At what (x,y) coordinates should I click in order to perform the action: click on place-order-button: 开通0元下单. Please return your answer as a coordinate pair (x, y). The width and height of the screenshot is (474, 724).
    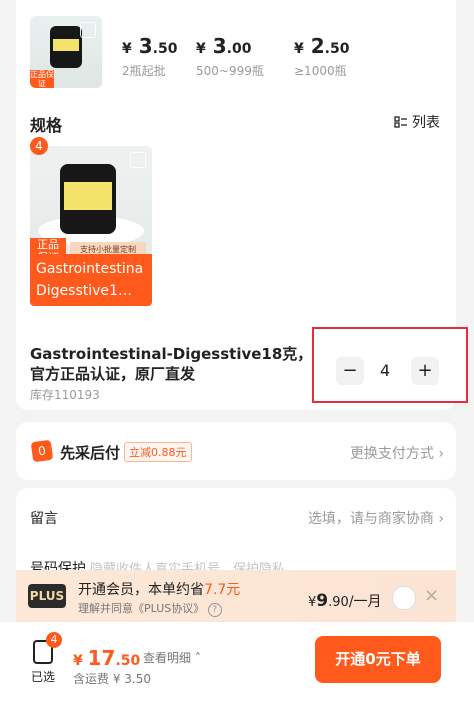
    Looking at the image, I should click on (378, 659).